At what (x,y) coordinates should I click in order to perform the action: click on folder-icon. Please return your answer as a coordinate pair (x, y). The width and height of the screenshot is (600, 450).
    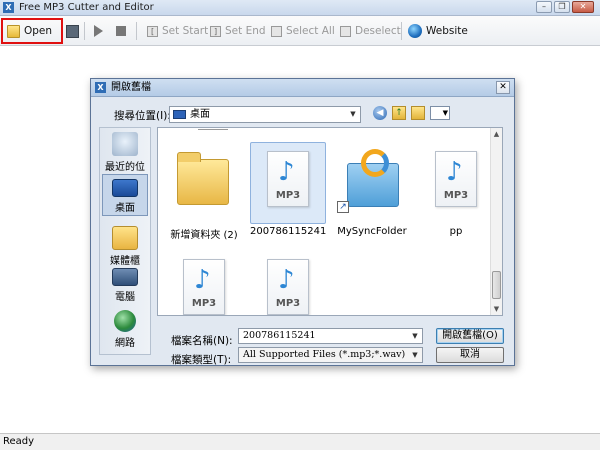
    Looking at the image, I should click on (203, 178).